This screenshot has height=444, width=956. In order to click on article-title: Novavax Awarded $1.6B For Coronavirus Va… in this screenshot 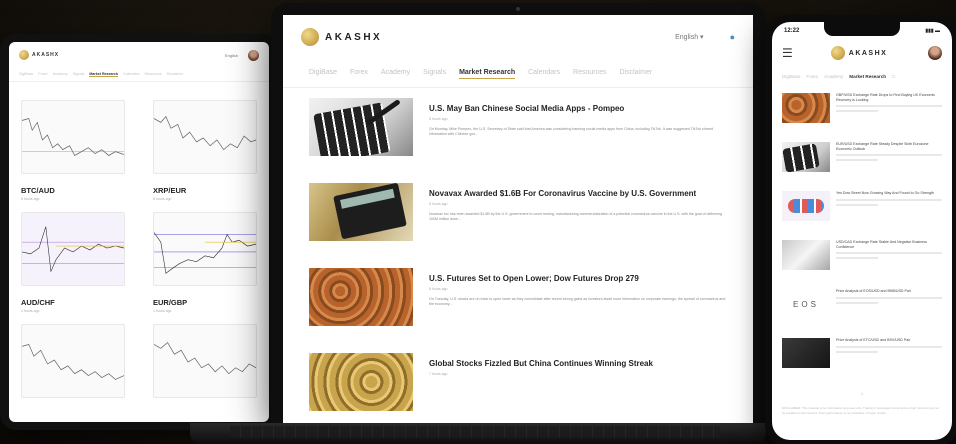, I will do `click(578, 193)`.